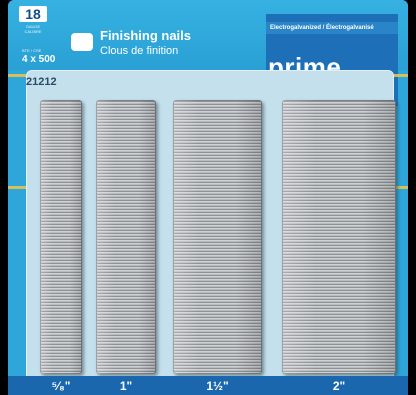  Describe the element at coordinates (332, 28) in the screenshot. I see `finish-strip: Electrogalvanized / Électrogalvanisé` at that location.